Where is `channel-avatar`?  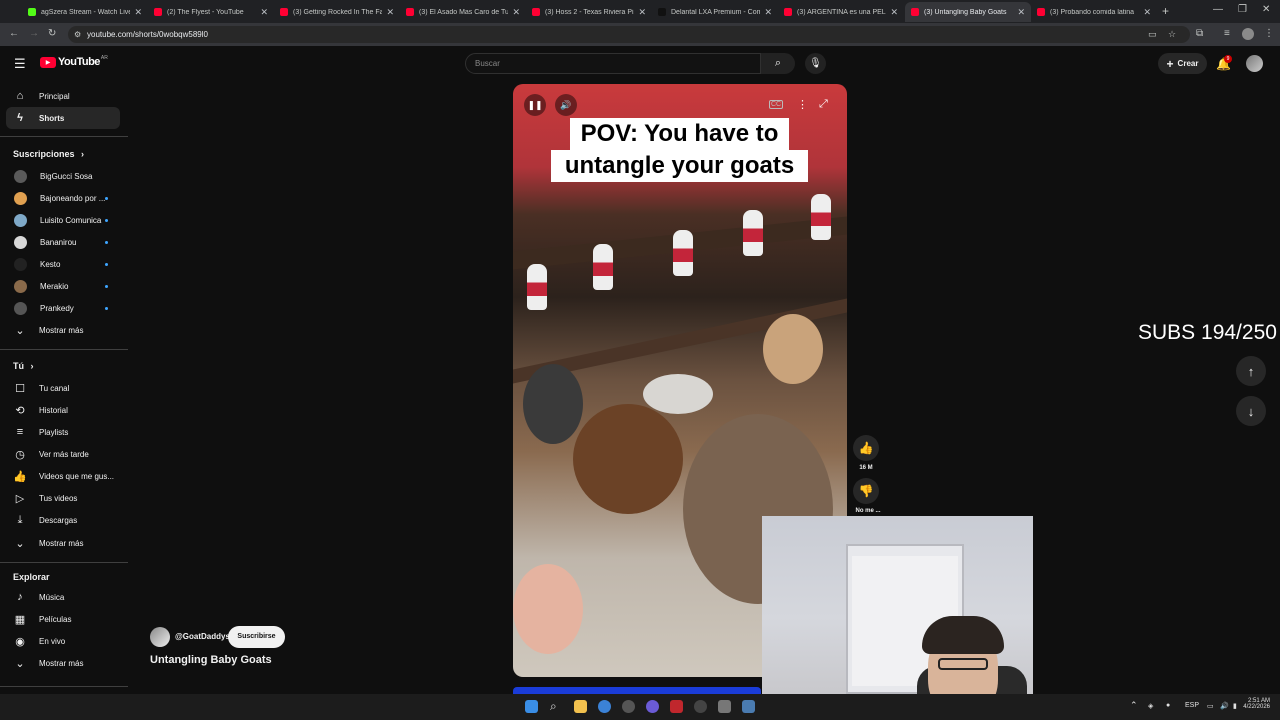
channel-avatar is located at coordinates (160, 637).